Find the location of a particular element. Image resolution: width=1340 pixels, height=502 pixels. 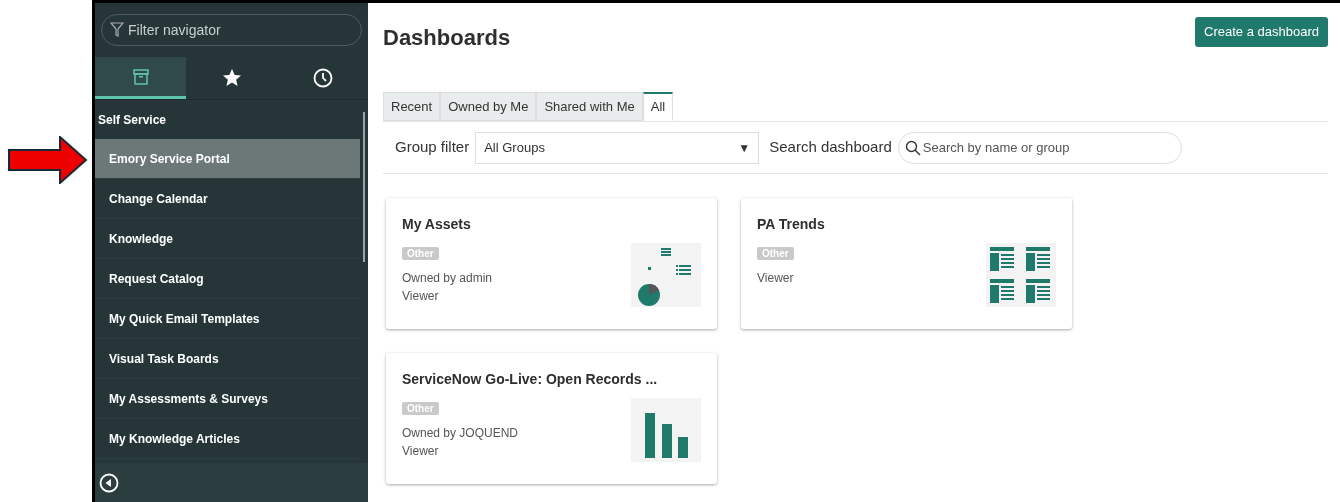

filter-tab: Recent is located at coordinates (412, 106).